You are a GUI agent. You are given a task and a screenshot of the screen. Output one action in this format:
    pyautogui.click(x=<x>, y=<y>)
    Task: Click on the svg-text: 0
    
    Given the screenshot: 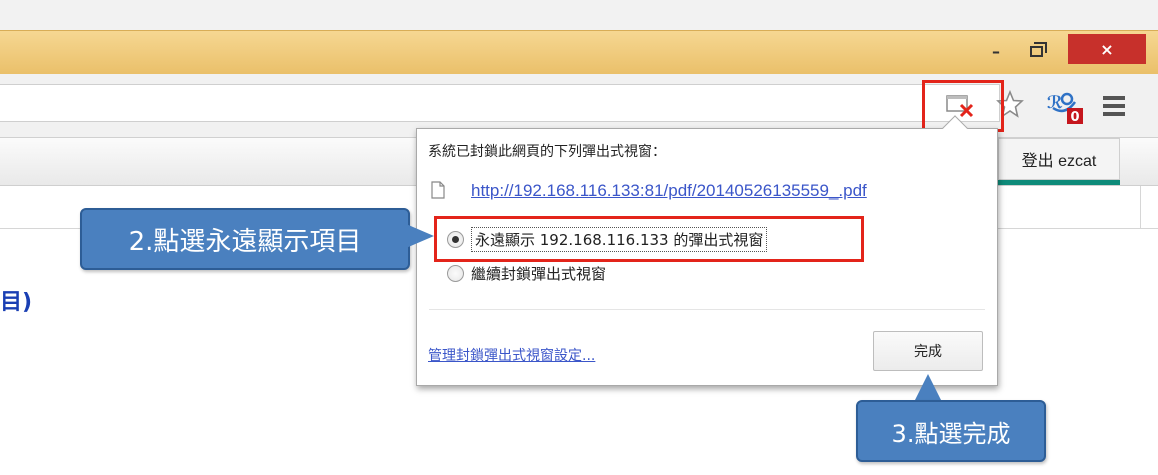 What is the action you would take?
    pyautogui.click(x=1074, y=117)
    